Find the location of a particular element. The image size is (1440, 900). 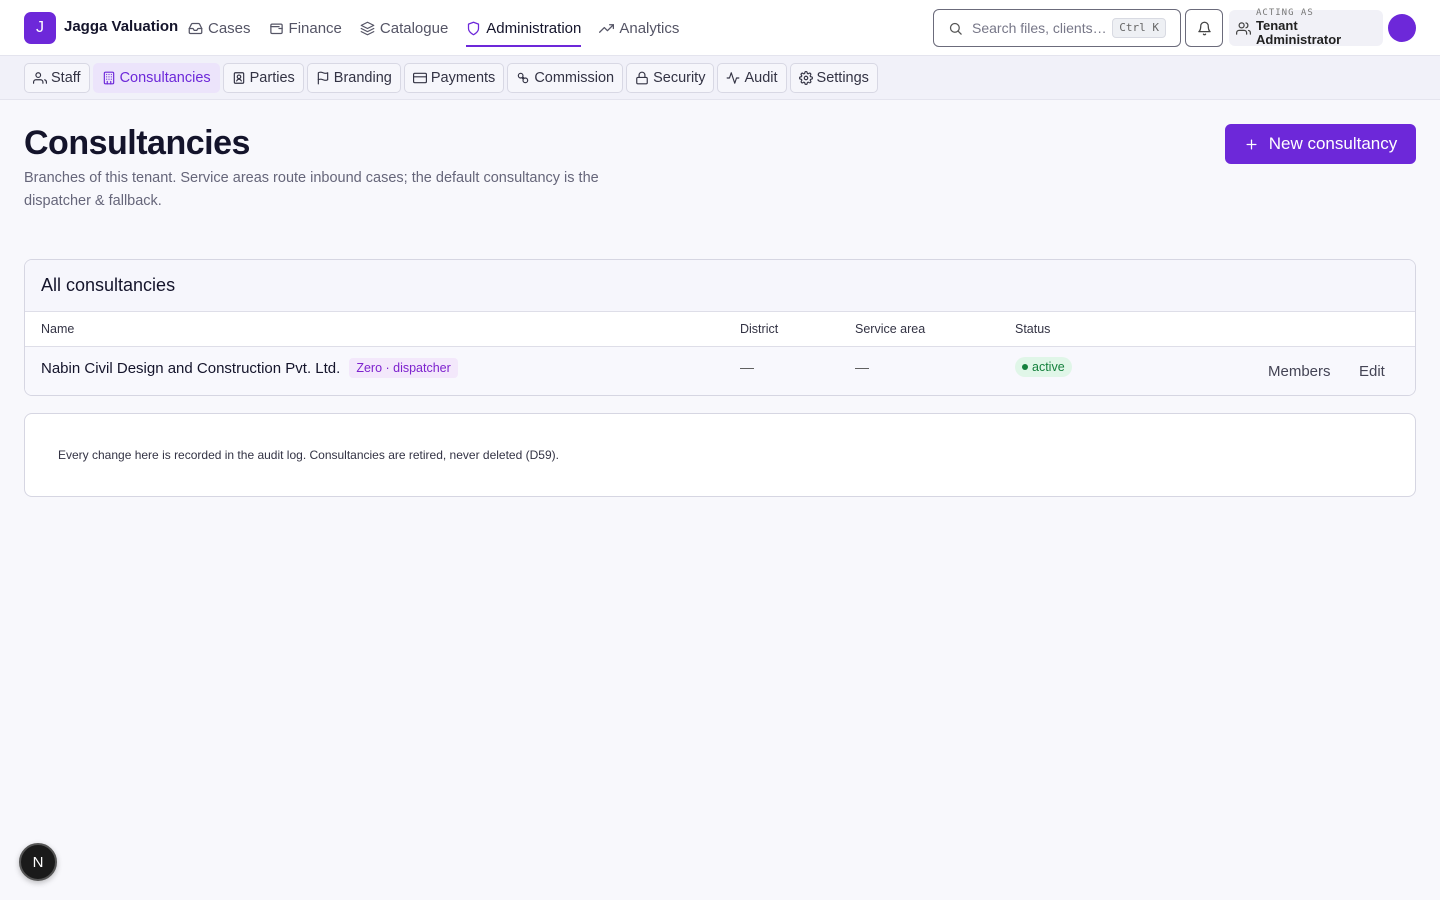

tab-label: Branding is located at coordinates (362, 78).